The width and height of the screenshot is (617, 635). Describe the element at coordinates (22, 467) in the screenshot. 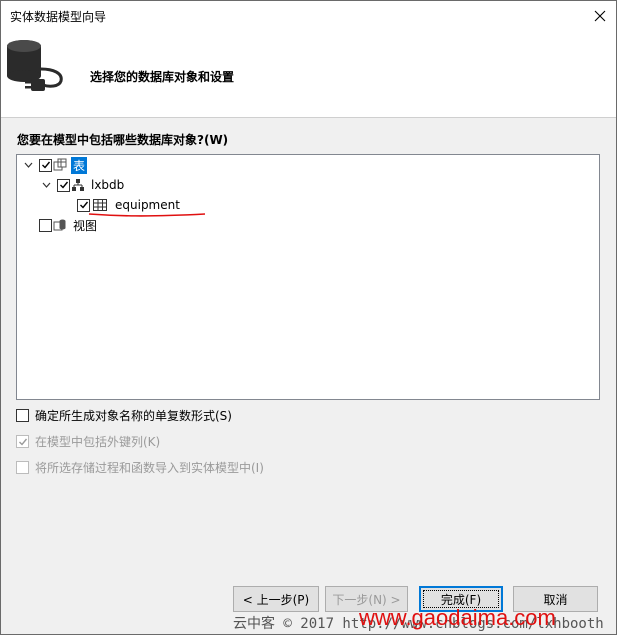

I see `import-procs-checkbox` at that location.